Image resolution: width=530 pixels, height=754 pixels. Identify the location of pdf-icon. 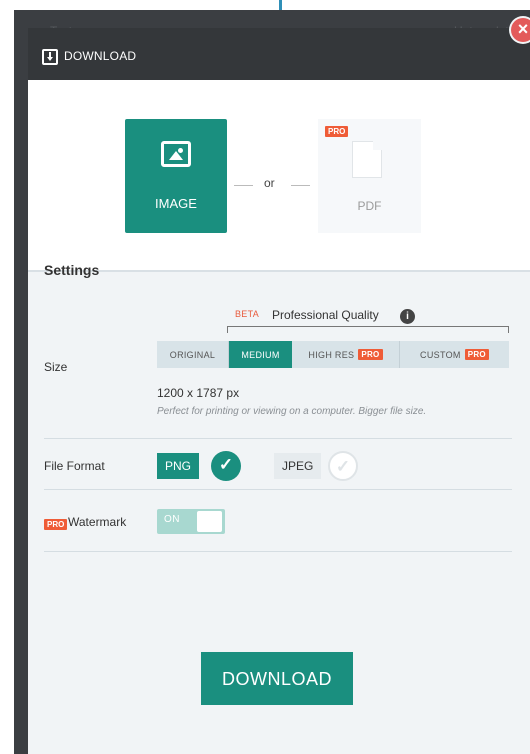
(367, 159).